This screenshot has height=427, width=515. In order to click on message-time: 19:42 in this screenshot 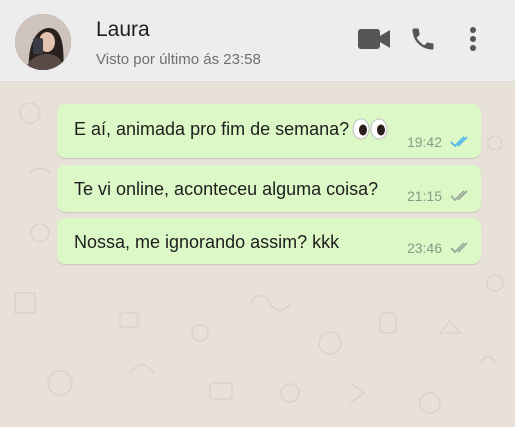, I will do `click(424, 142)`.